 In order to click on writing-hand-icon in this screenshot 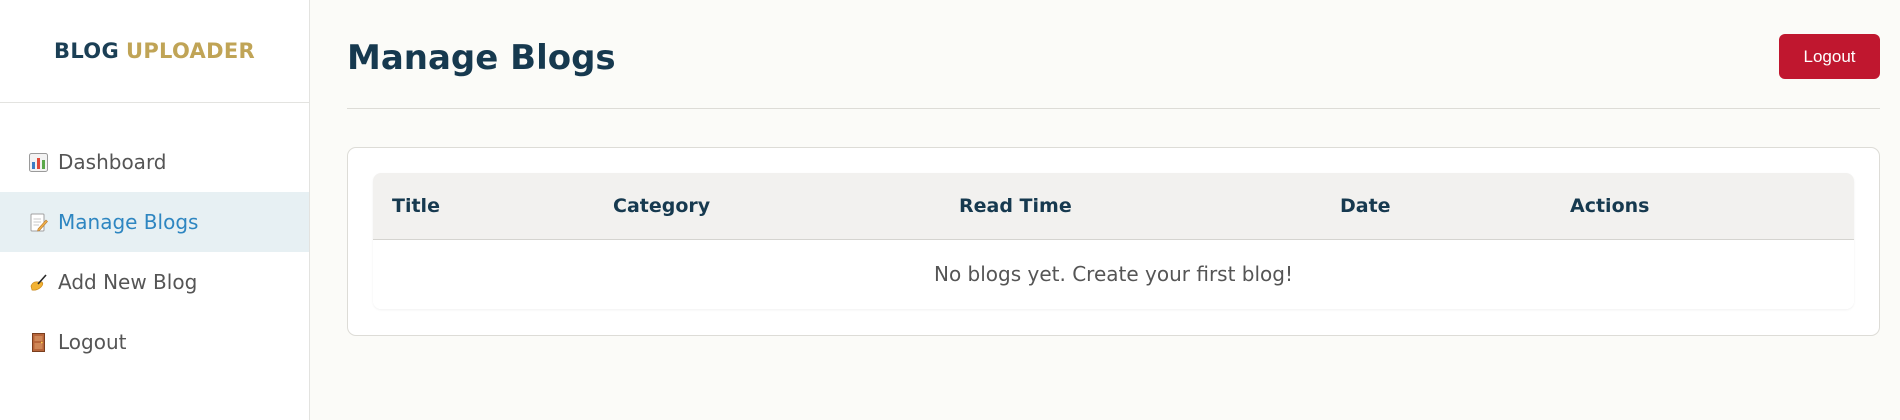, I will do `click(38, 282)`.